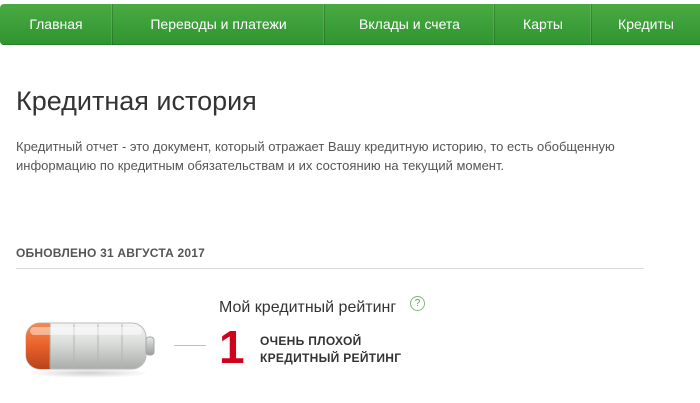 The height and width of the screenshot is (403, 700). What do you see at coordinates (410, 24) in the screenshot?
I see `nav-item-deposits-accounts: Вклады и счета` at bounding box center [410, 24].